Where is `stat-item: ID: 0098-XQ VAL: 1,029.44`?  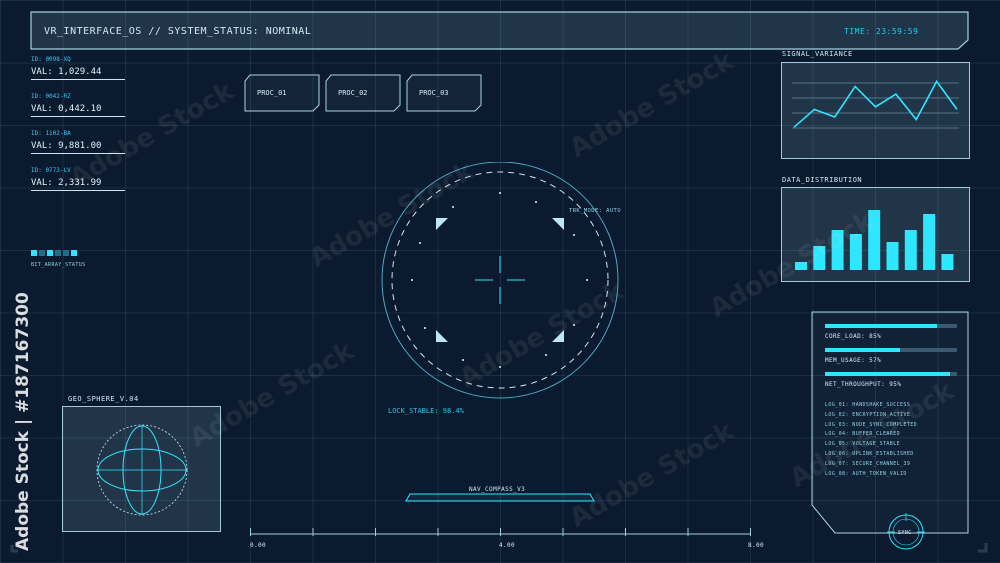
stat-item: ID: 0098-XQ VAL: 1,029.44 is located at coordinates (78, 74).